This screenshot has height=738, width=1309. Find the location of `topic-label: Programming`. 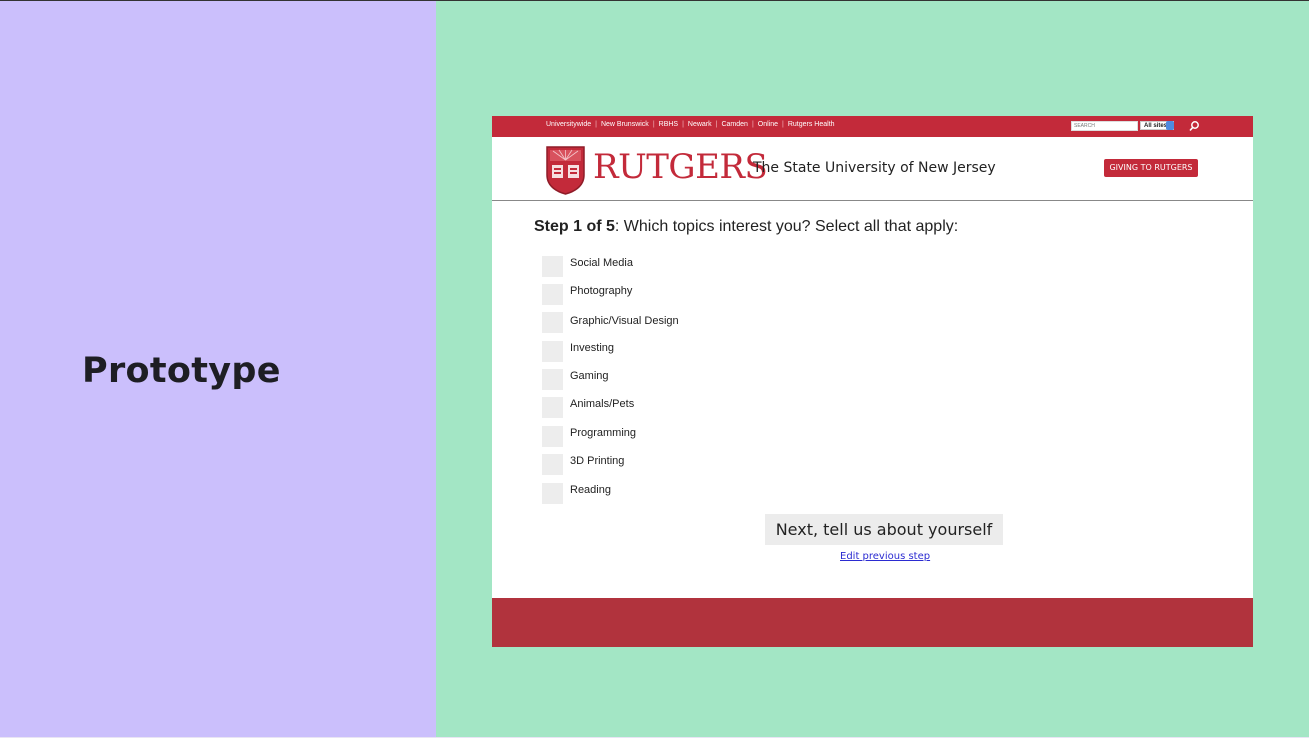

topic-label: Programming is located at coordinates (603, 433).